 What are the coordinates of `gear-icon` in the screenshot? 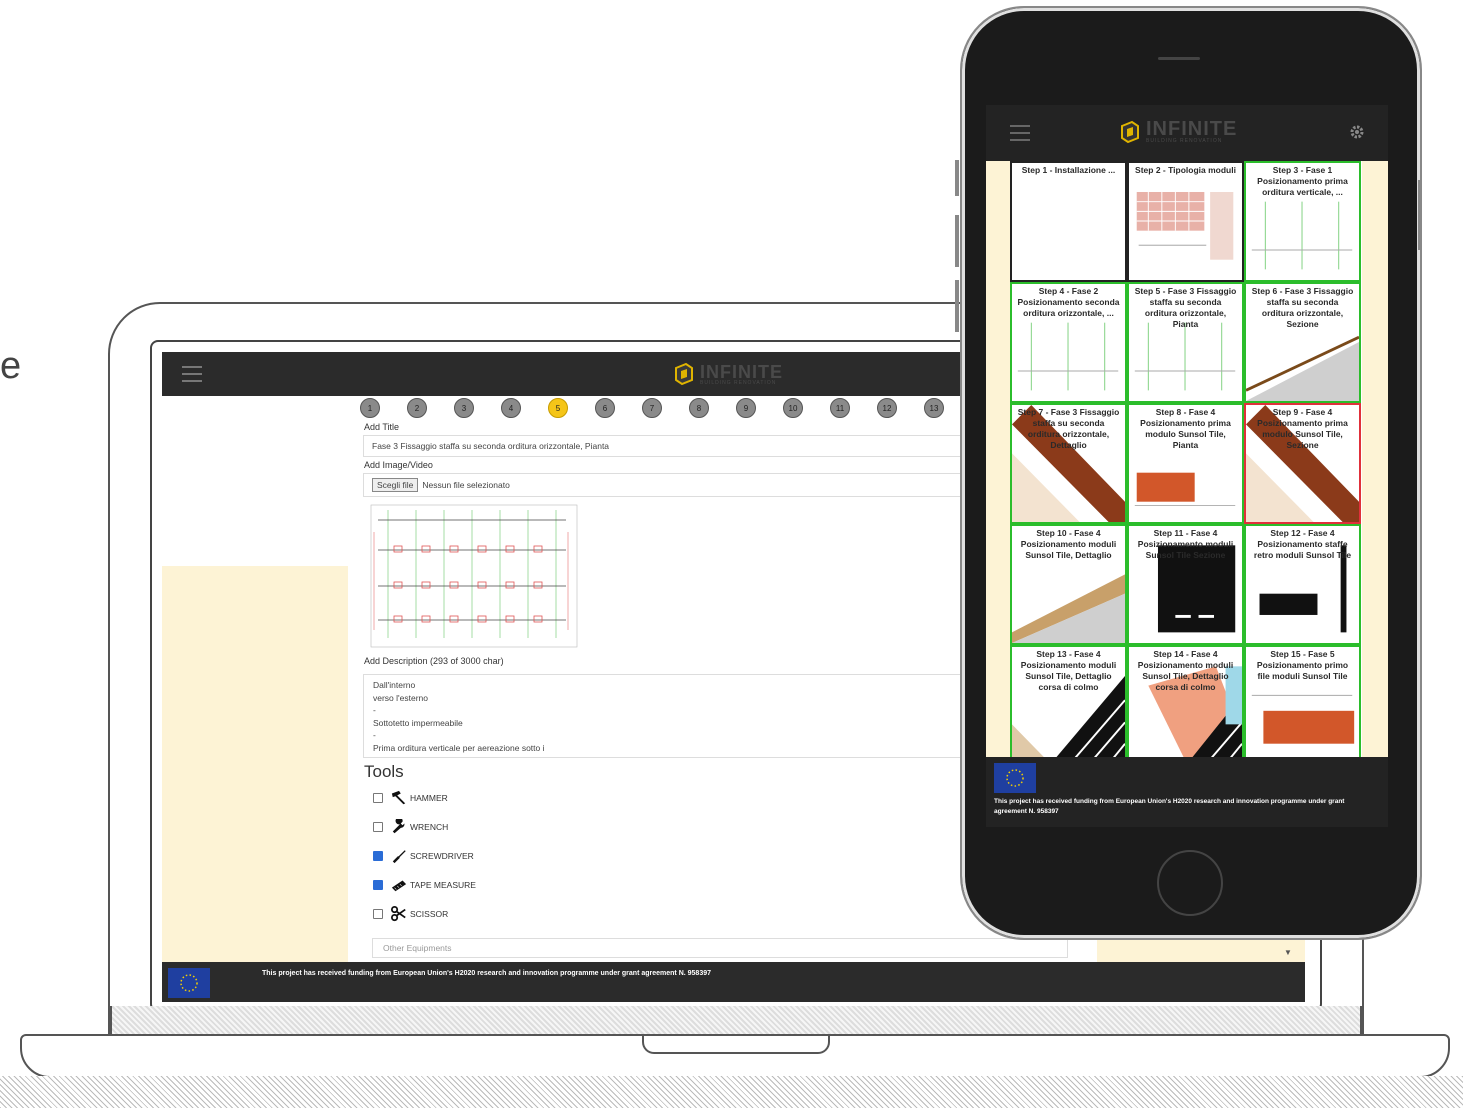 It's located at (1357, 132).